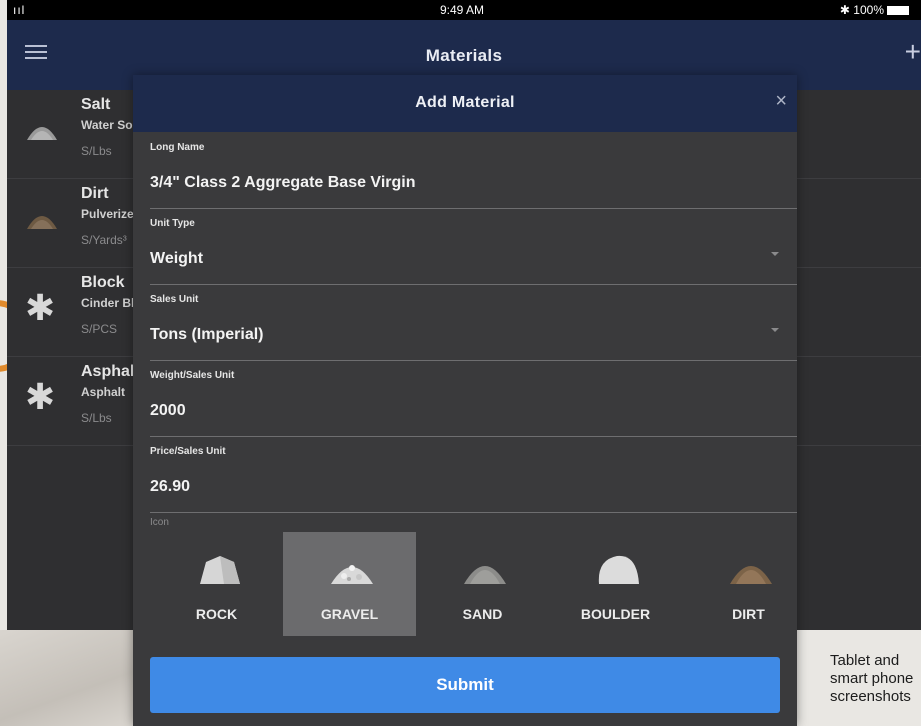  I want to click on gravel-icon, so click(352, 574).